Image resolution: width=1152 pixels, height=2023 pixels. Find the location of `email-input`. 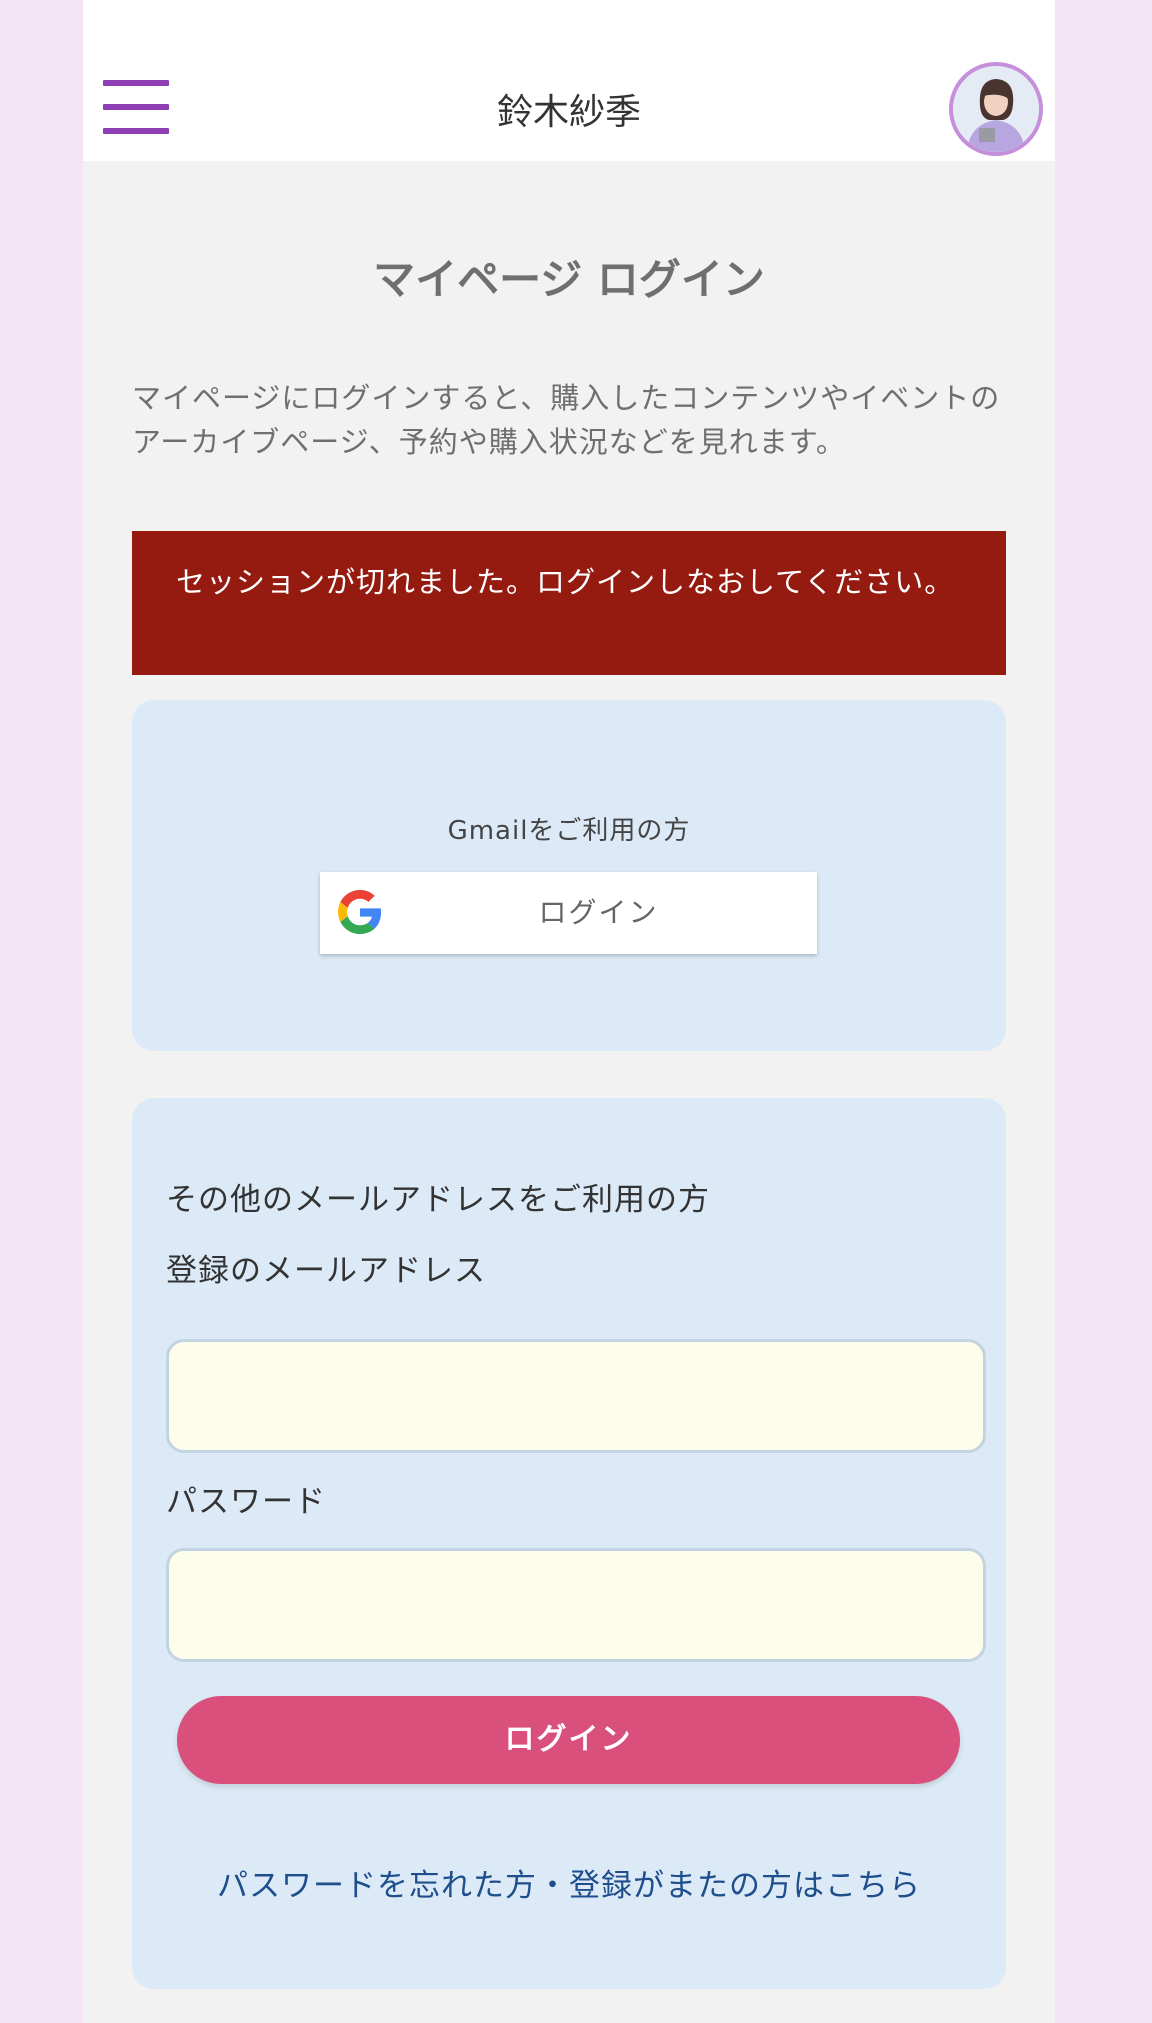

email-input is located at coordinates (576, 1396).